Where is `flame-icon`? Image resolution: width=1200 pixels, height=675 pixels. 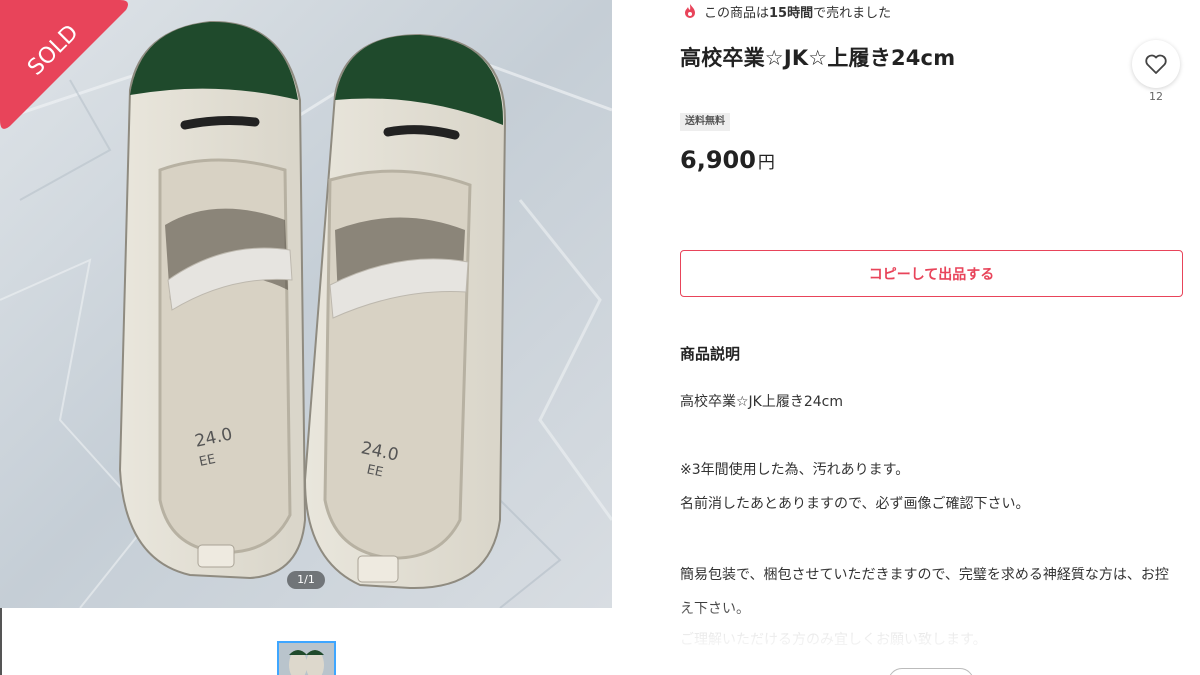
flame-icon is located at coordinates (690, 11).